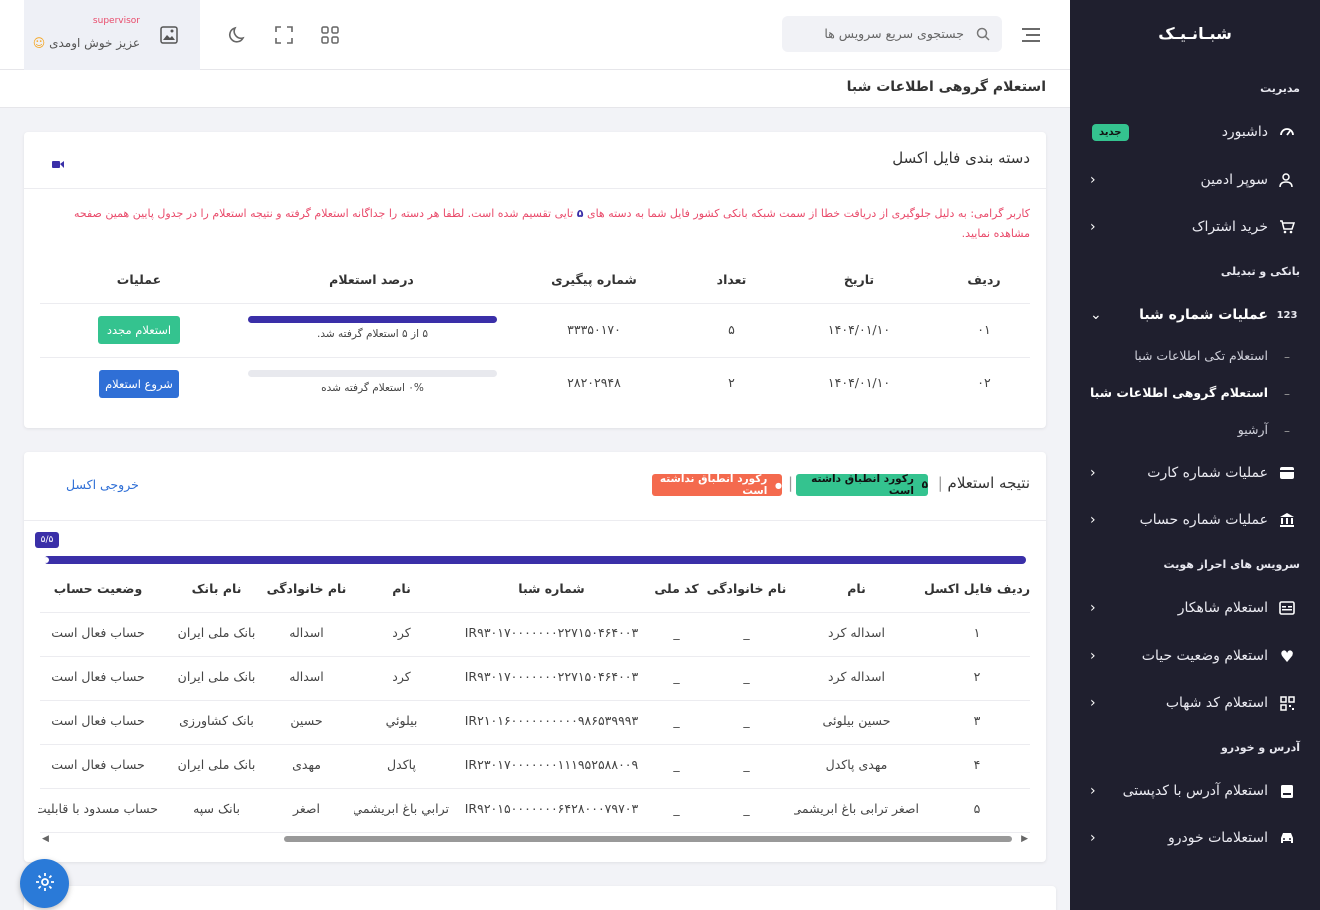 This screenshot has width=1320, height=910. I want to click on horizontal-scrollbar: ◀ ▶, so click(535, 839).